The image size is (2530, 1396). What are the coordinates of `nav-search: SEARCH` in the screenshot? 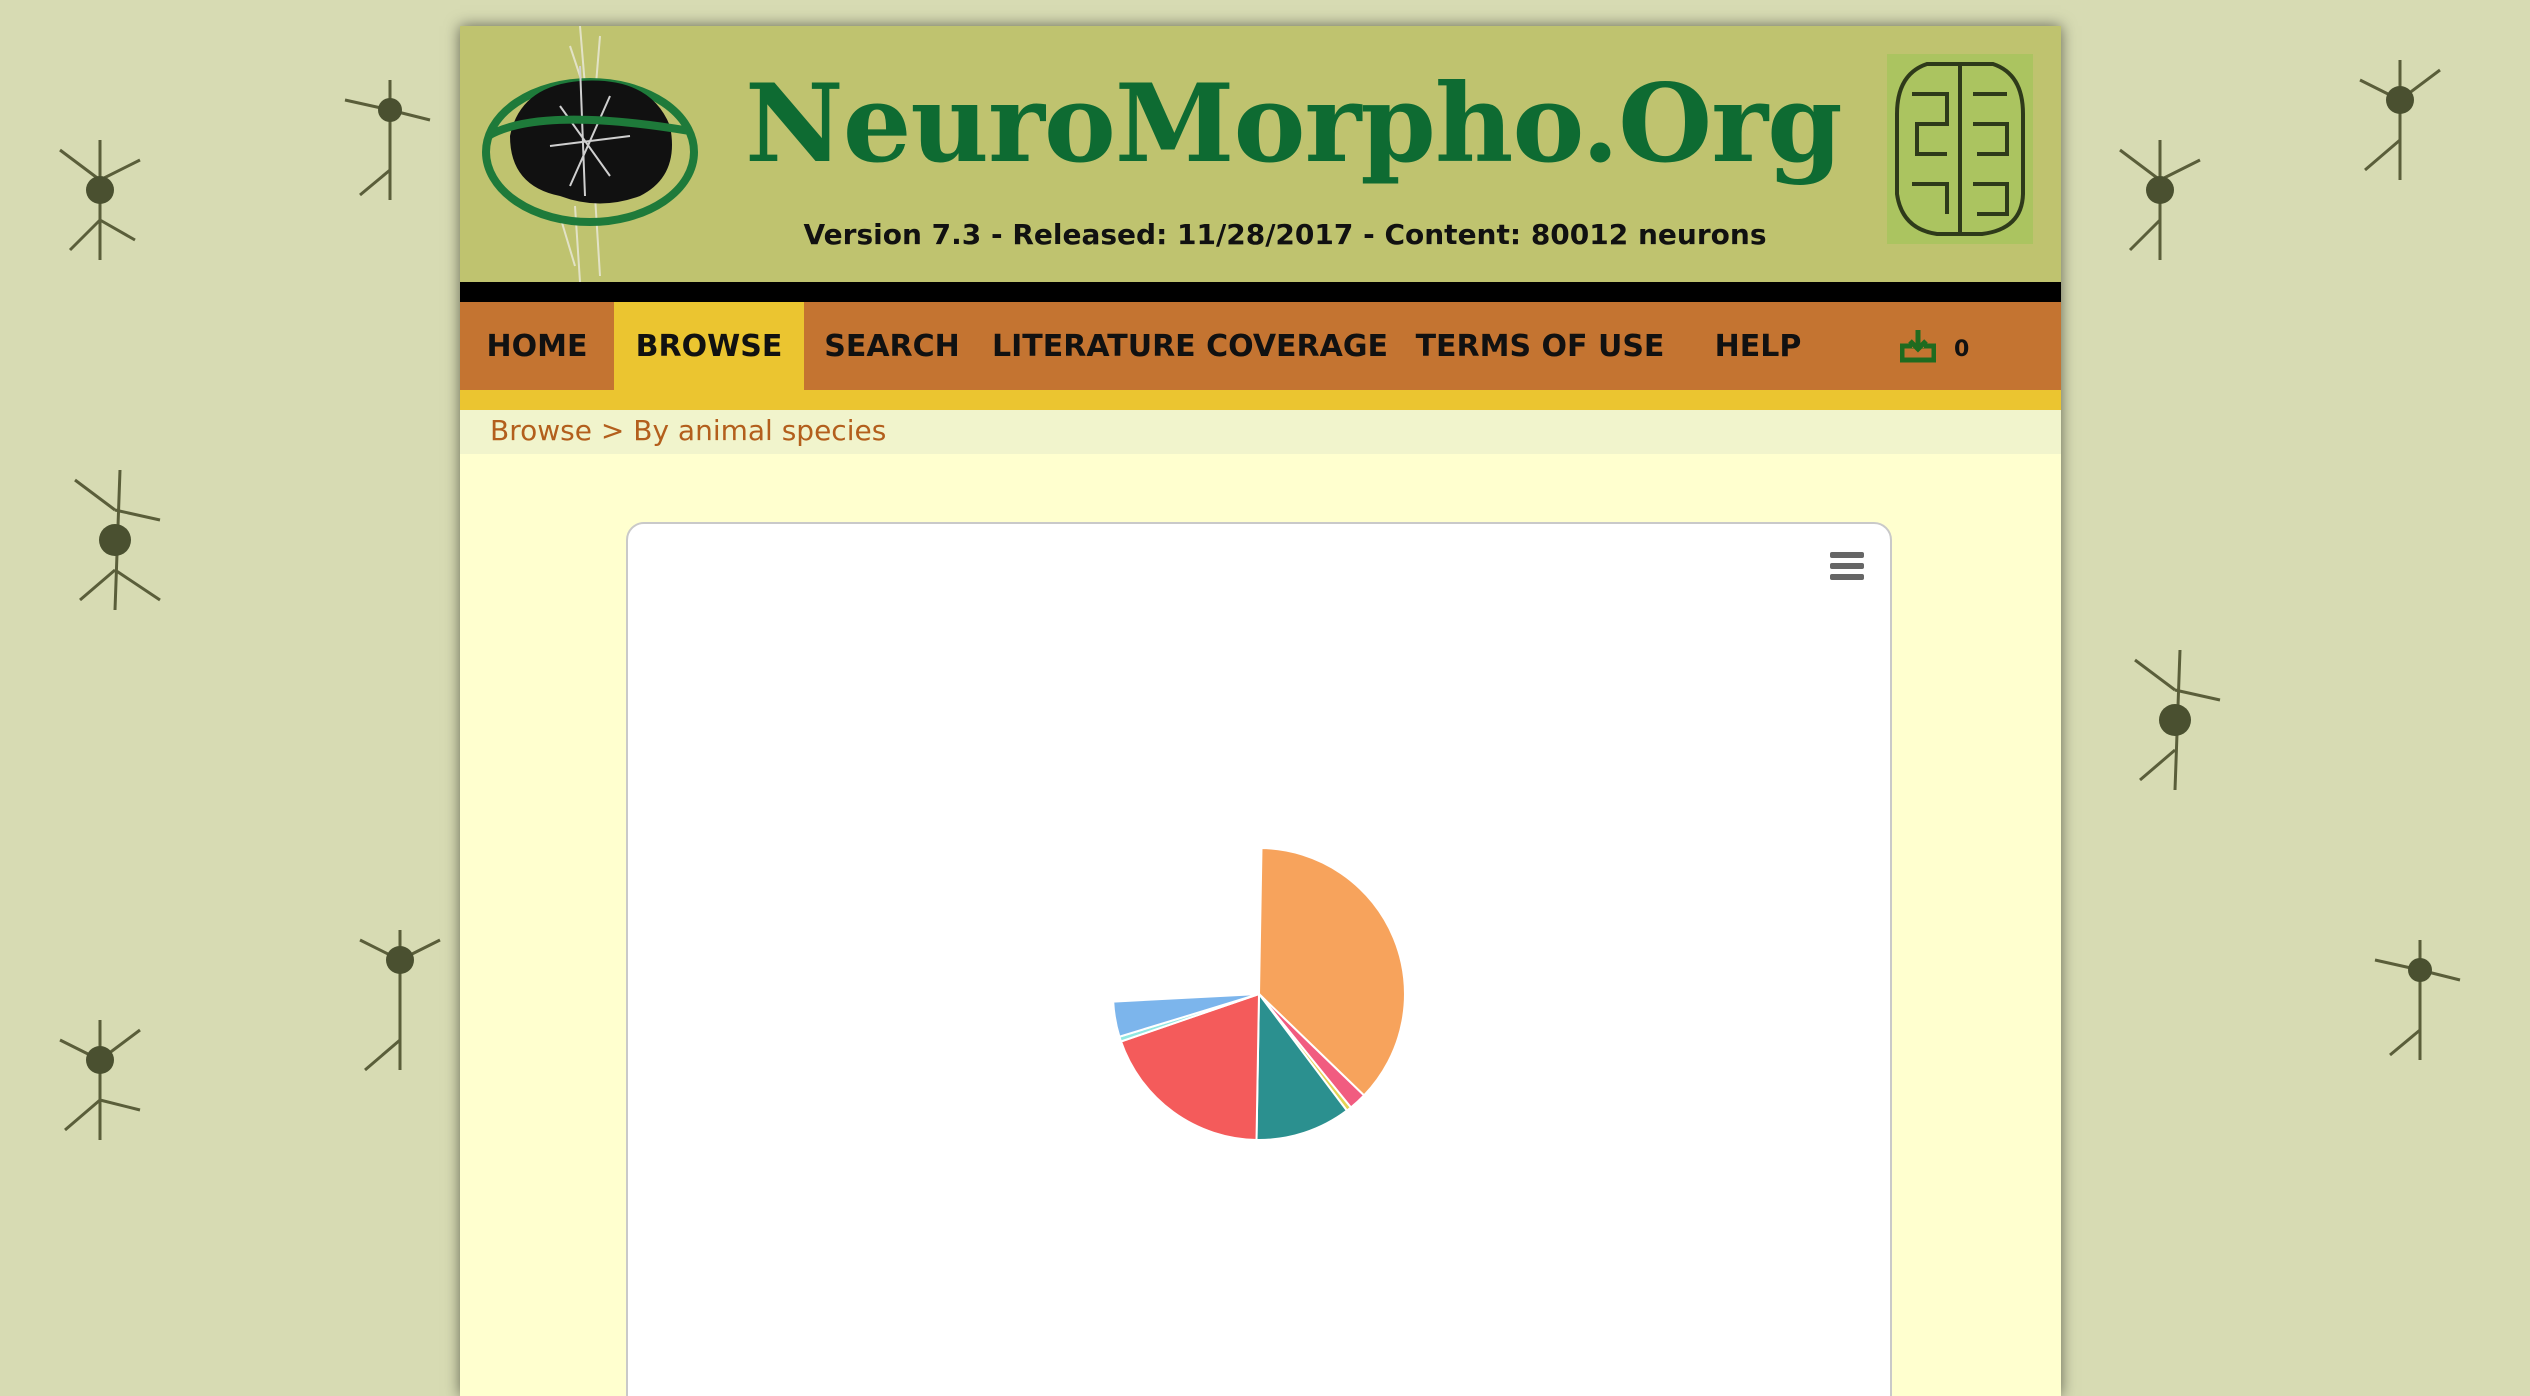 It's located at (892, 346).